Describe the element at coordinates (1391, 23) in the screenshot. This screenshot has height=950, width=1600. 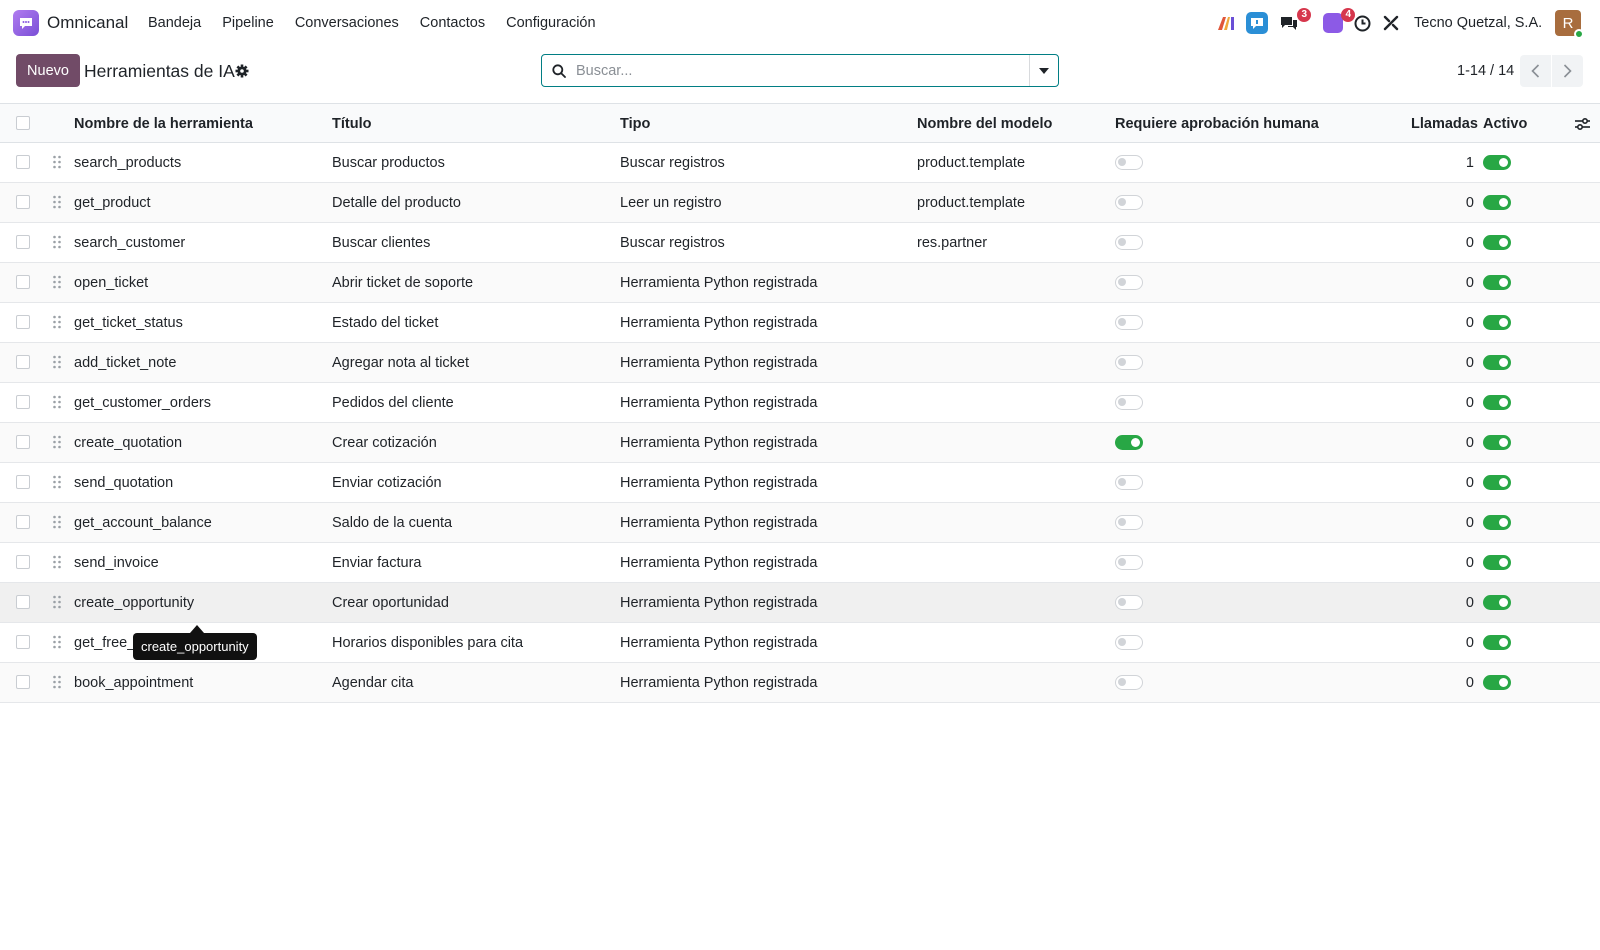
I see `tools-icon` at that location.